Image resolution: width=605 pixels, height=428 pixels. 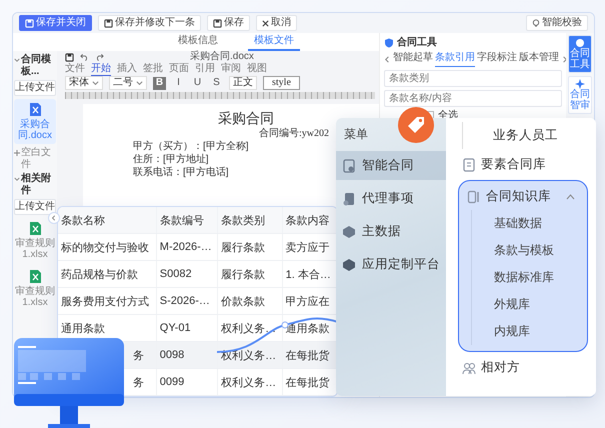 What do you see at coordinates (127, 69) in the screenshot?
I see `ribbon-tab: 插入` at bounding box center [127, 69].